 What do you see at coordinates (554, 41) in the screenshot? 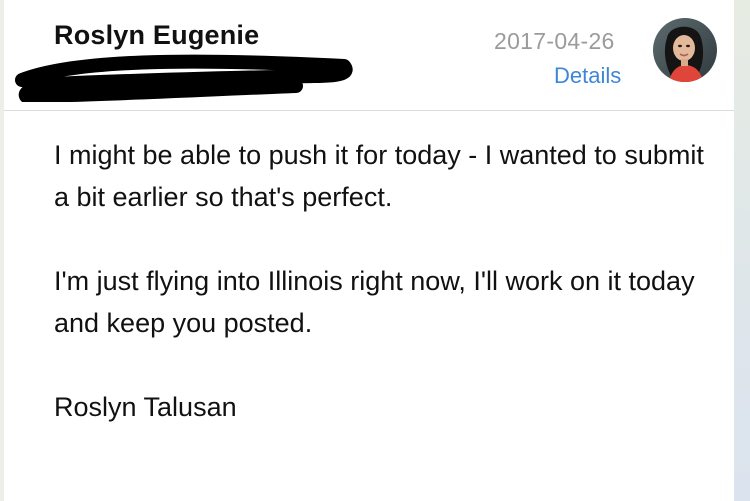
I see `message-date: 2017-04-26` at bounding box center [554, 41].